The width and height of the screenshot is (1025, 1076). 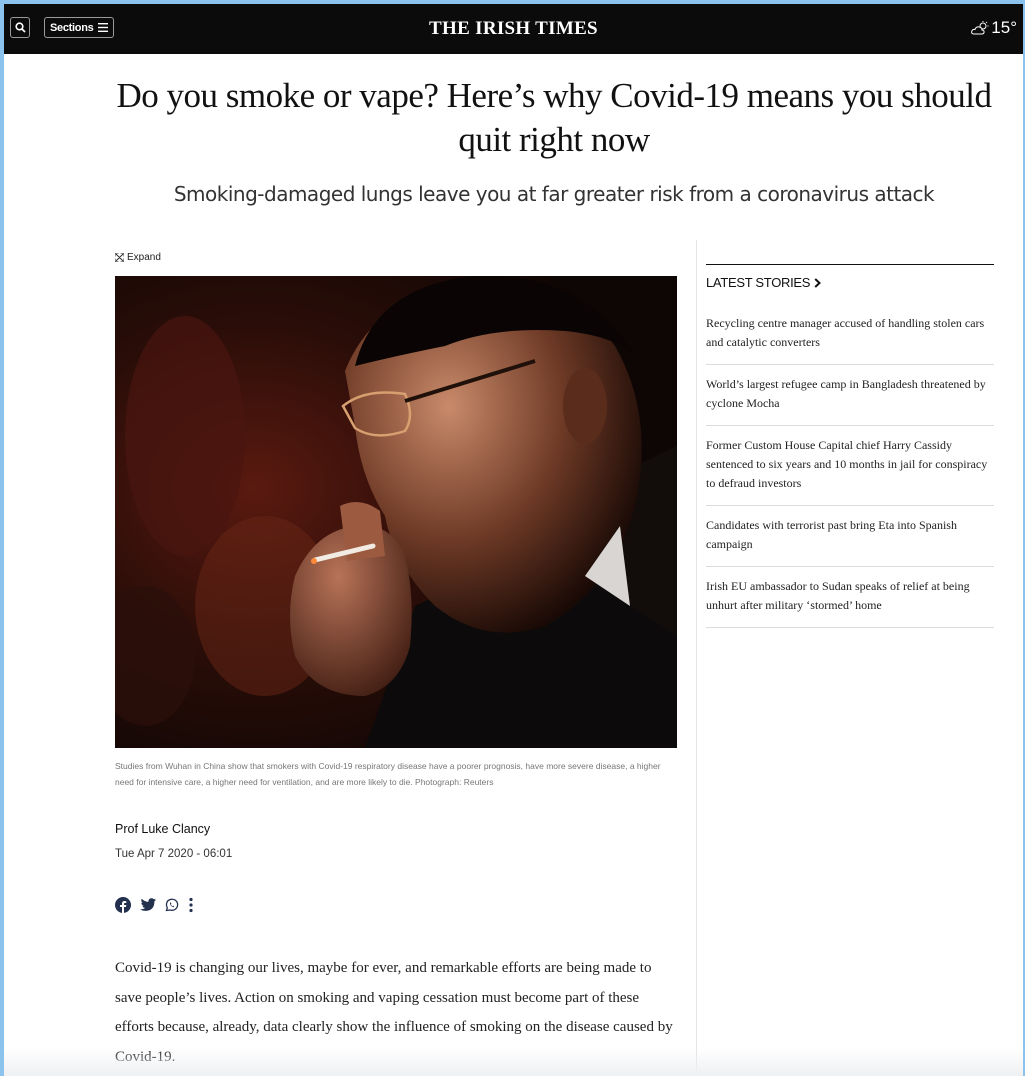 I want to click on temperature: 15°, so click(x=1004, y=27).